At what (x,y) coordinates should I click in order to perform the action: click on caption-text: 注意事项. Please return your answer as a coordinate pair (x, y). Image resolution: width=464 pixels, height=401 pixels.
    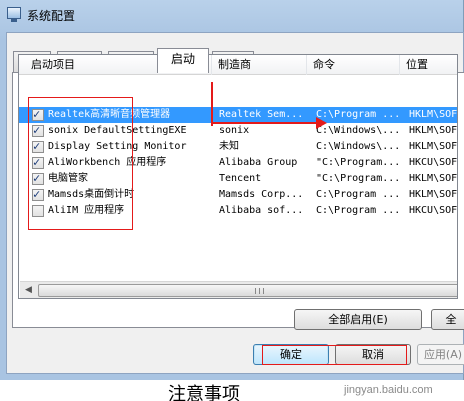
    Looking at the image, I should click on (204, 392).